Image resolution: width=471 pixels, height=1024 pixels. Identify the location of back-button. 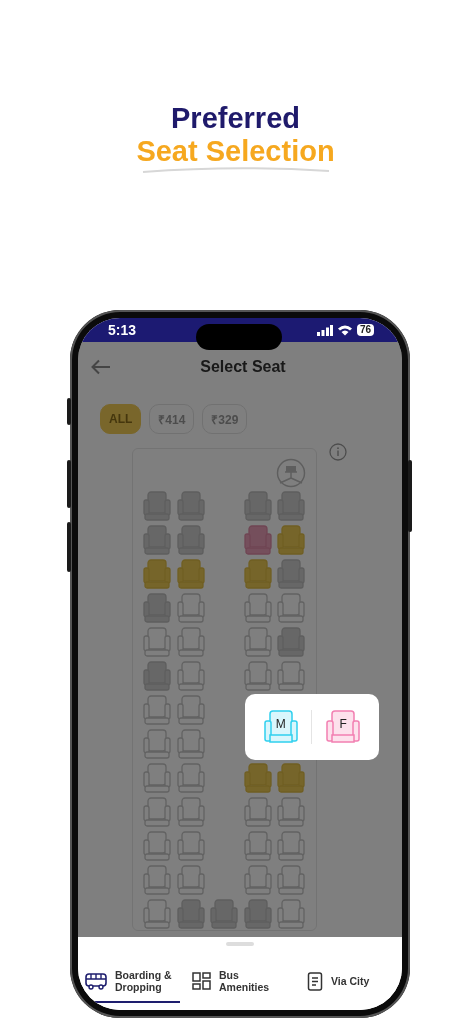
(101, 367).